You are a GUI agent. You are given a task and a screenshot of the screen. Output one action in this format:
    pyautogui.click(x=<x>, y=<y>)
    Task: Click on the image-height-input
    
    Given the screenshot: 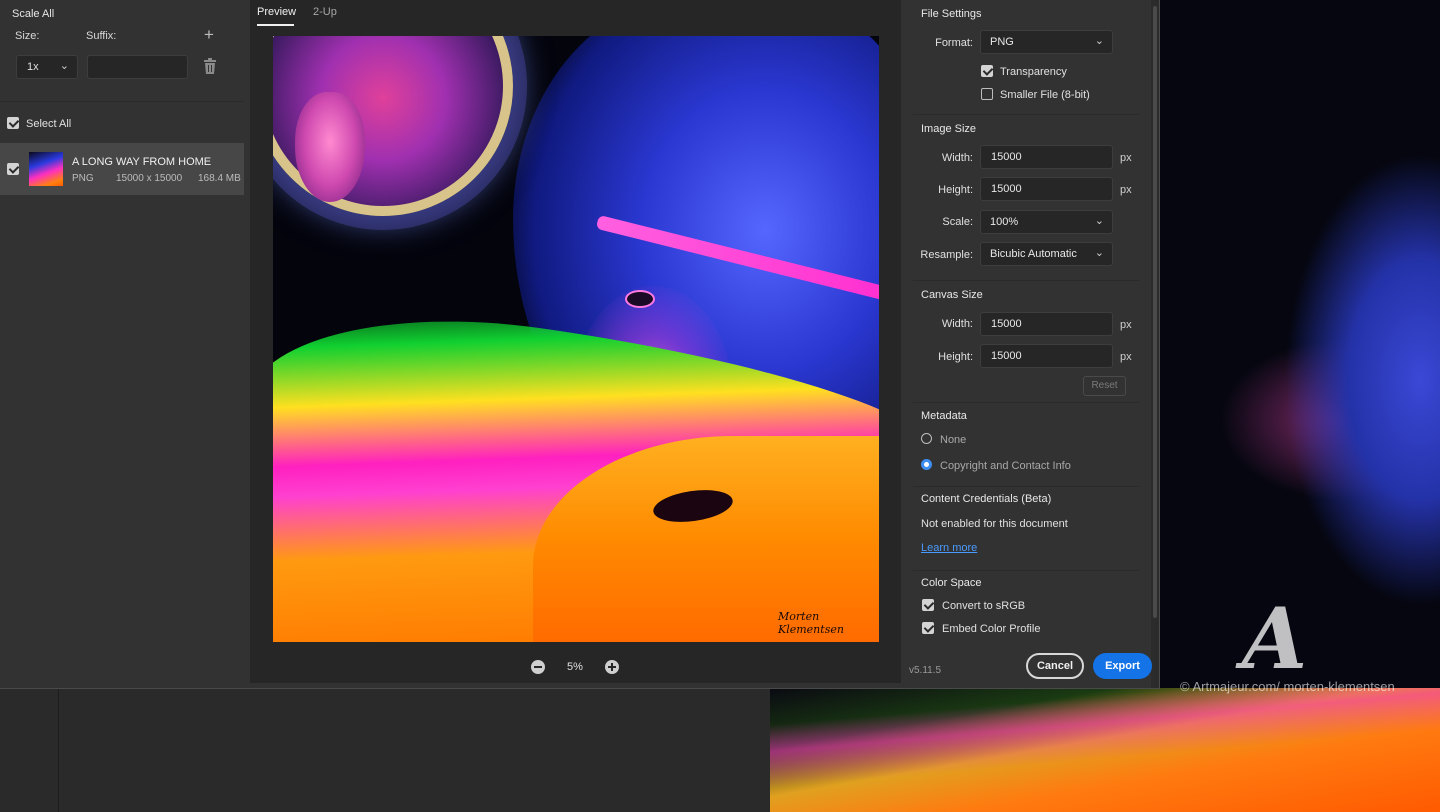 What is the action you would take?
    pyautogui.click(x=1046, y=189)
    